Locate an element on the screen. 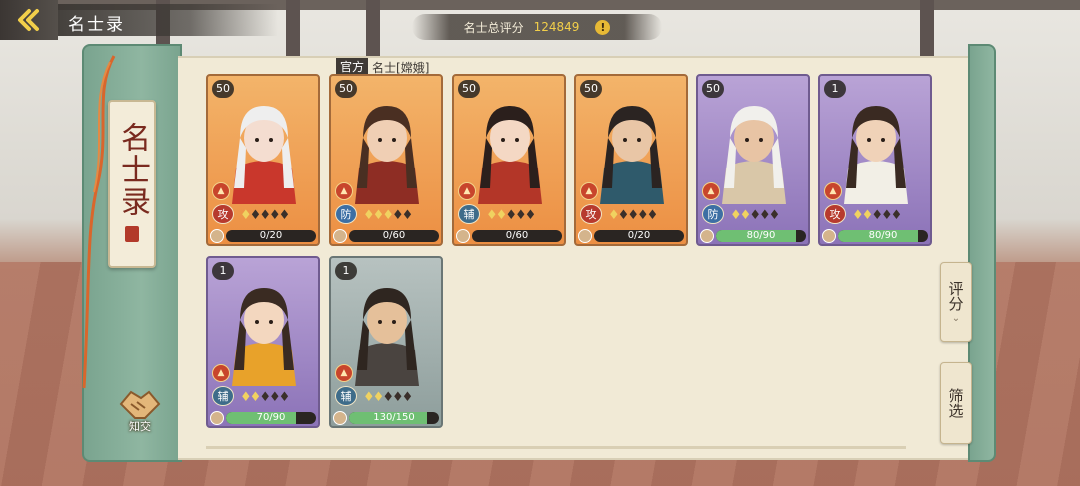 The height and width of the screenshot is (486, 1080). character-card: 50 ▲ 防 ♦♦♦♦♦ 80/90 is located at coordinates (753, 160).